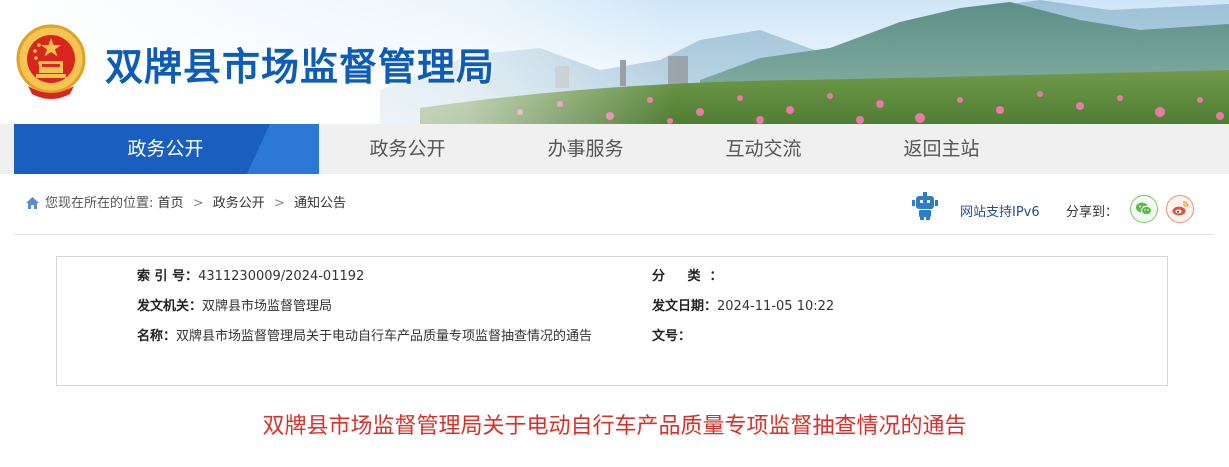 Image resolution: width=1229 pixels, height=467 pixels. What do you see at coordinates (170, 306) in the screenshot?
I see `meta-org-label: 发文机关：` at bounding box center [170, 306].